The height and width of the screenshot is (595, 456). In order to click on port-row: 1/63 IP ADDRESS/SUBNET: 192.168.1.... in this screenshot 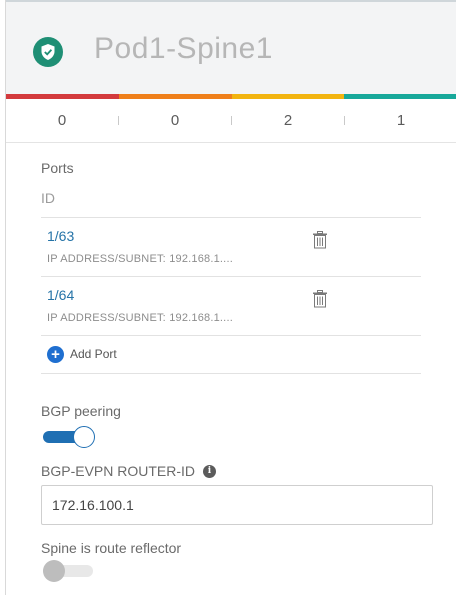, I will do `click(231, 246)`.